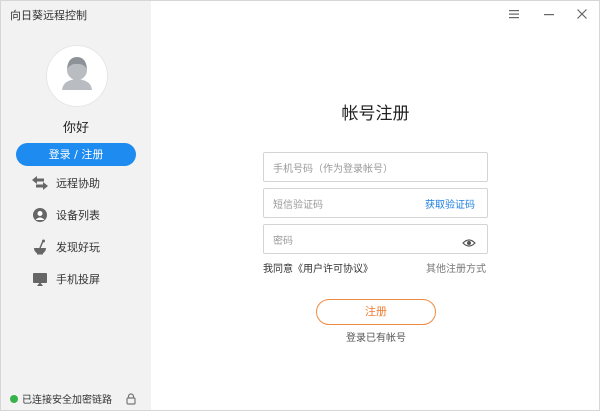 Image resolution: width=600 pixels, height=411 pixels. Describe the element at coordinates (78, 215) in the screenshot. I see `sidebar-item-label: 设备列表` at that location.